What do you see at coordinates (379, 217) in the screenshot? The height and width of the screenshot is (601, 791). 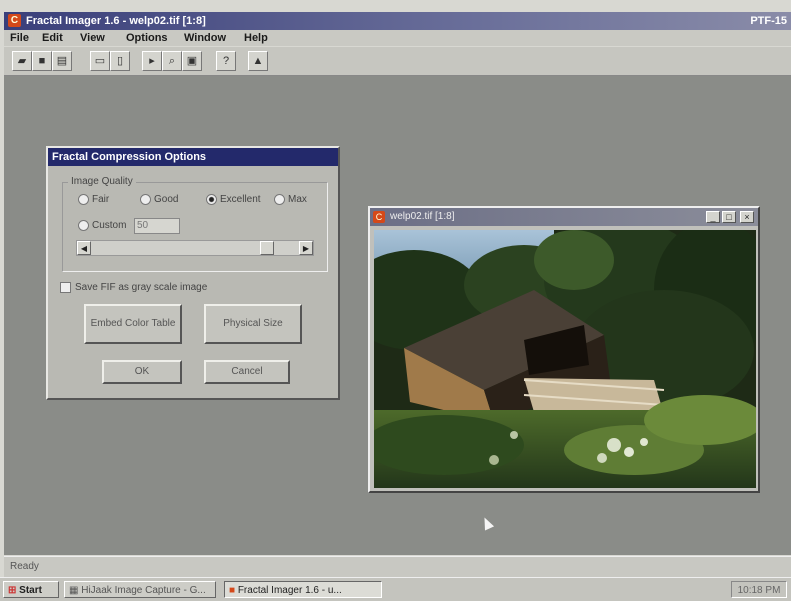 I see `document-icon: C` at bounding box center [379, 217].